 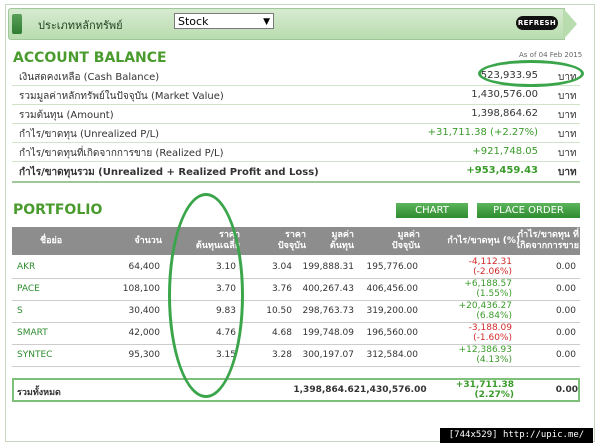 What do you see at coordinates (537, 23) in the screenshot?
I see `refresh-button: REFRESH` at bounding box center [537, 23].